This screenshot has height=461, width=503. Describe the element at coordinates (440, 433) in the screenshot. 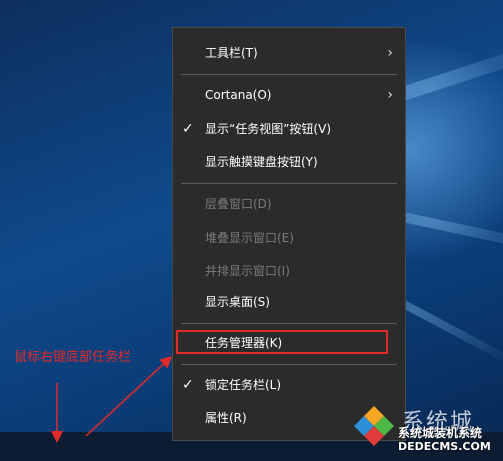

I see `watermark-subtitle: 系统城装机系统` at that location.